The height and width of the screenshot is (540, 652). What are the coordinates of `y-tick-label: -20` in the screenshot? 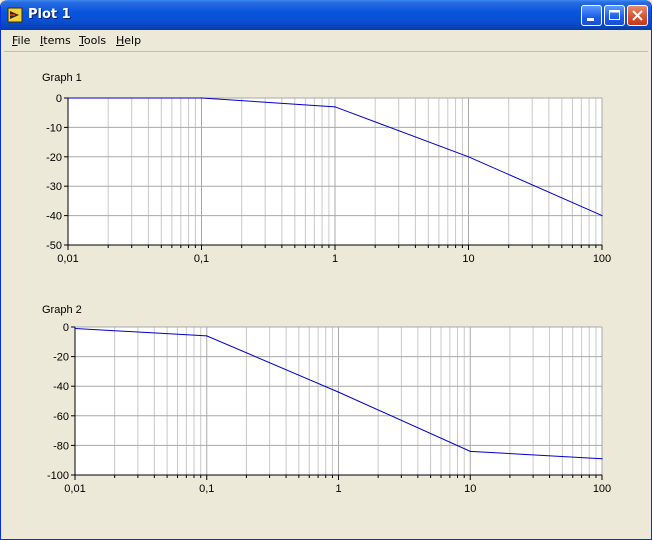 It's located at (61, 358).